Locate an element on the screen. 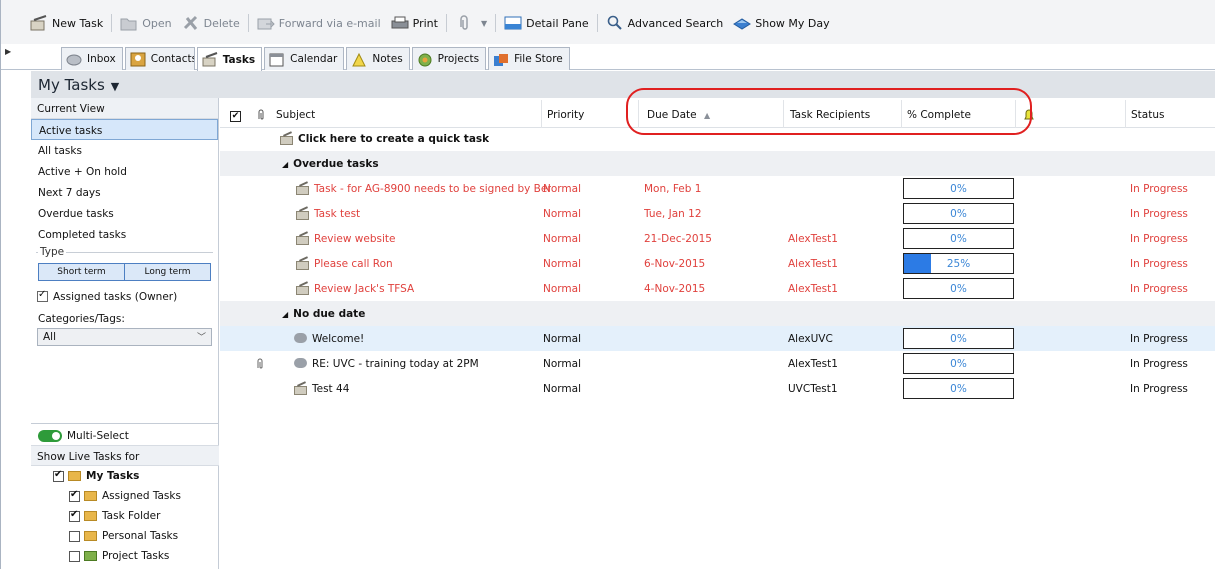 The image size is (1215, 569). task-due-date: Tue, Jan 12 is located at coordinates (673, 214).